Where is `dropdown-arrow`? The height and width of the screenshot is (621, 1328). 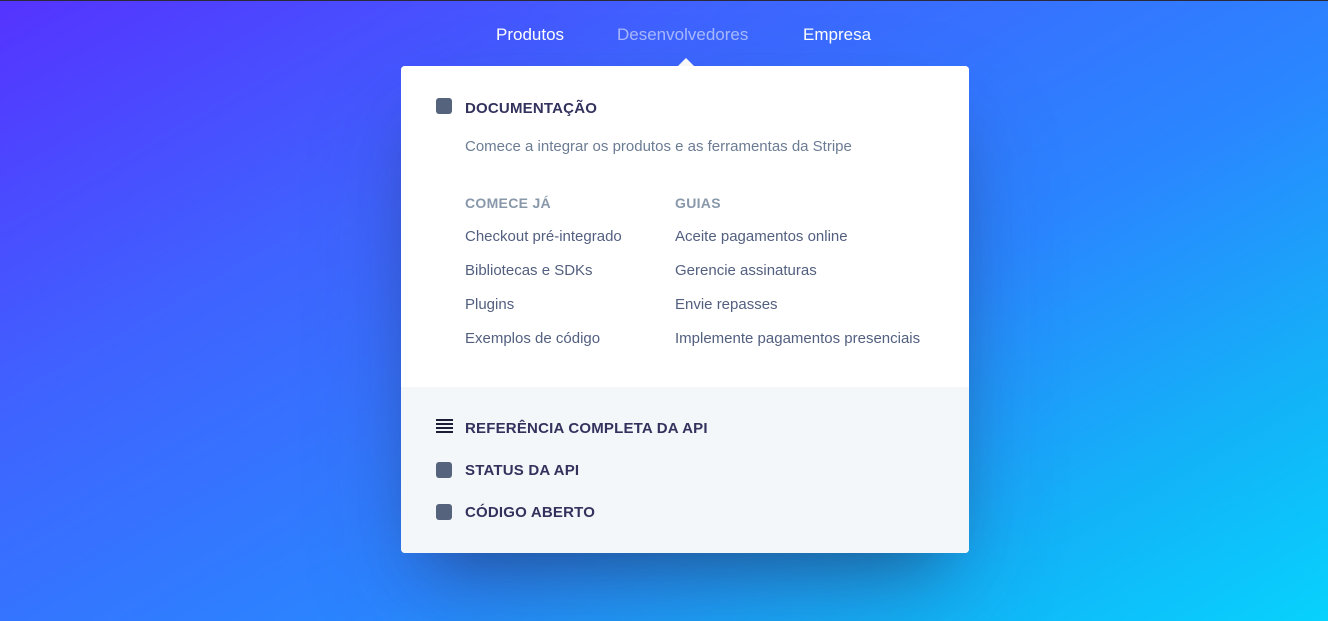
dropdown-arrow is located at coordinates (686, 62).